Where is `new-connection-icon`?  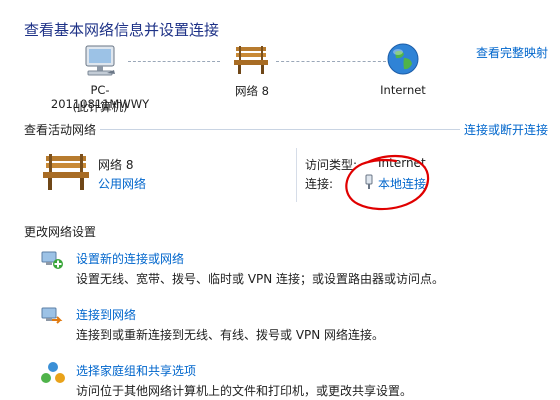
new-connection-icon is located at coordinates (52, 261).